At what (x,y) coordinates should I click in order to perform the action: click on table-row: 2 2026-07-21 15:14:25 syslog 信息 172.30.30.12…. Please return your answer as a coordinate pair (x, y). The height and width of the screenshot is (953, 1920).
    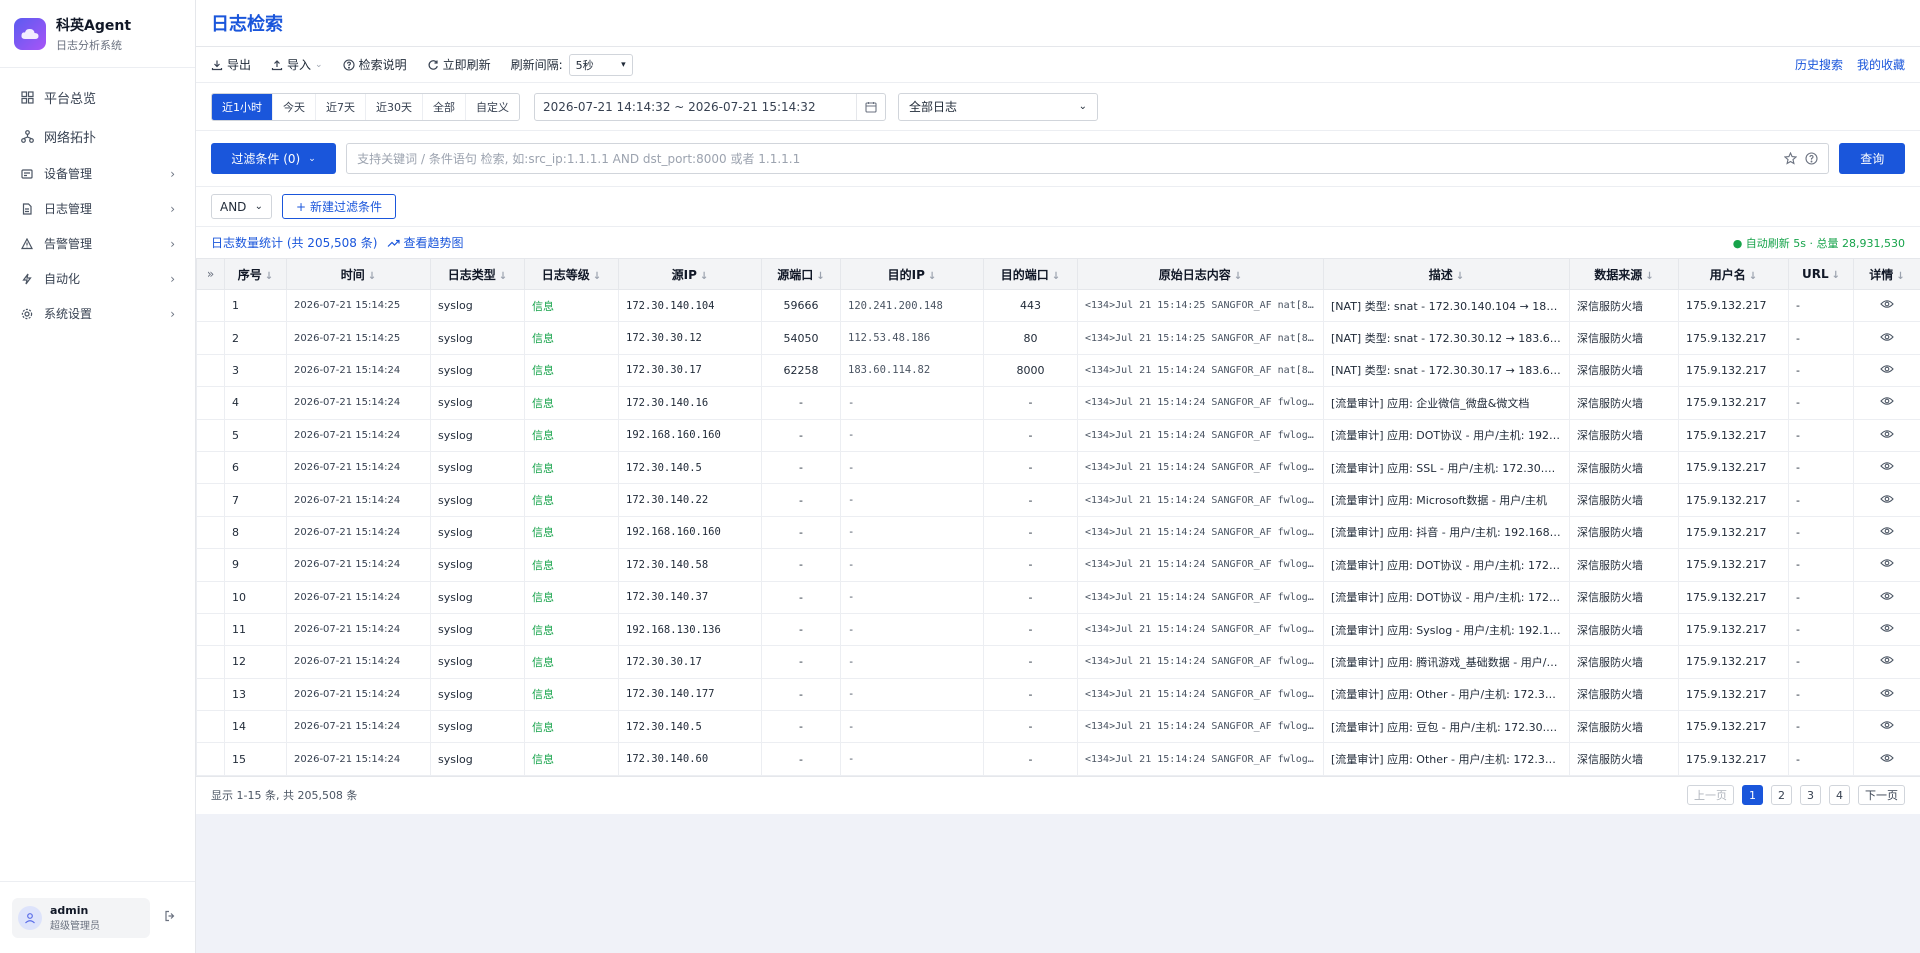
    Looking at the image, I should click on (1058, 338).